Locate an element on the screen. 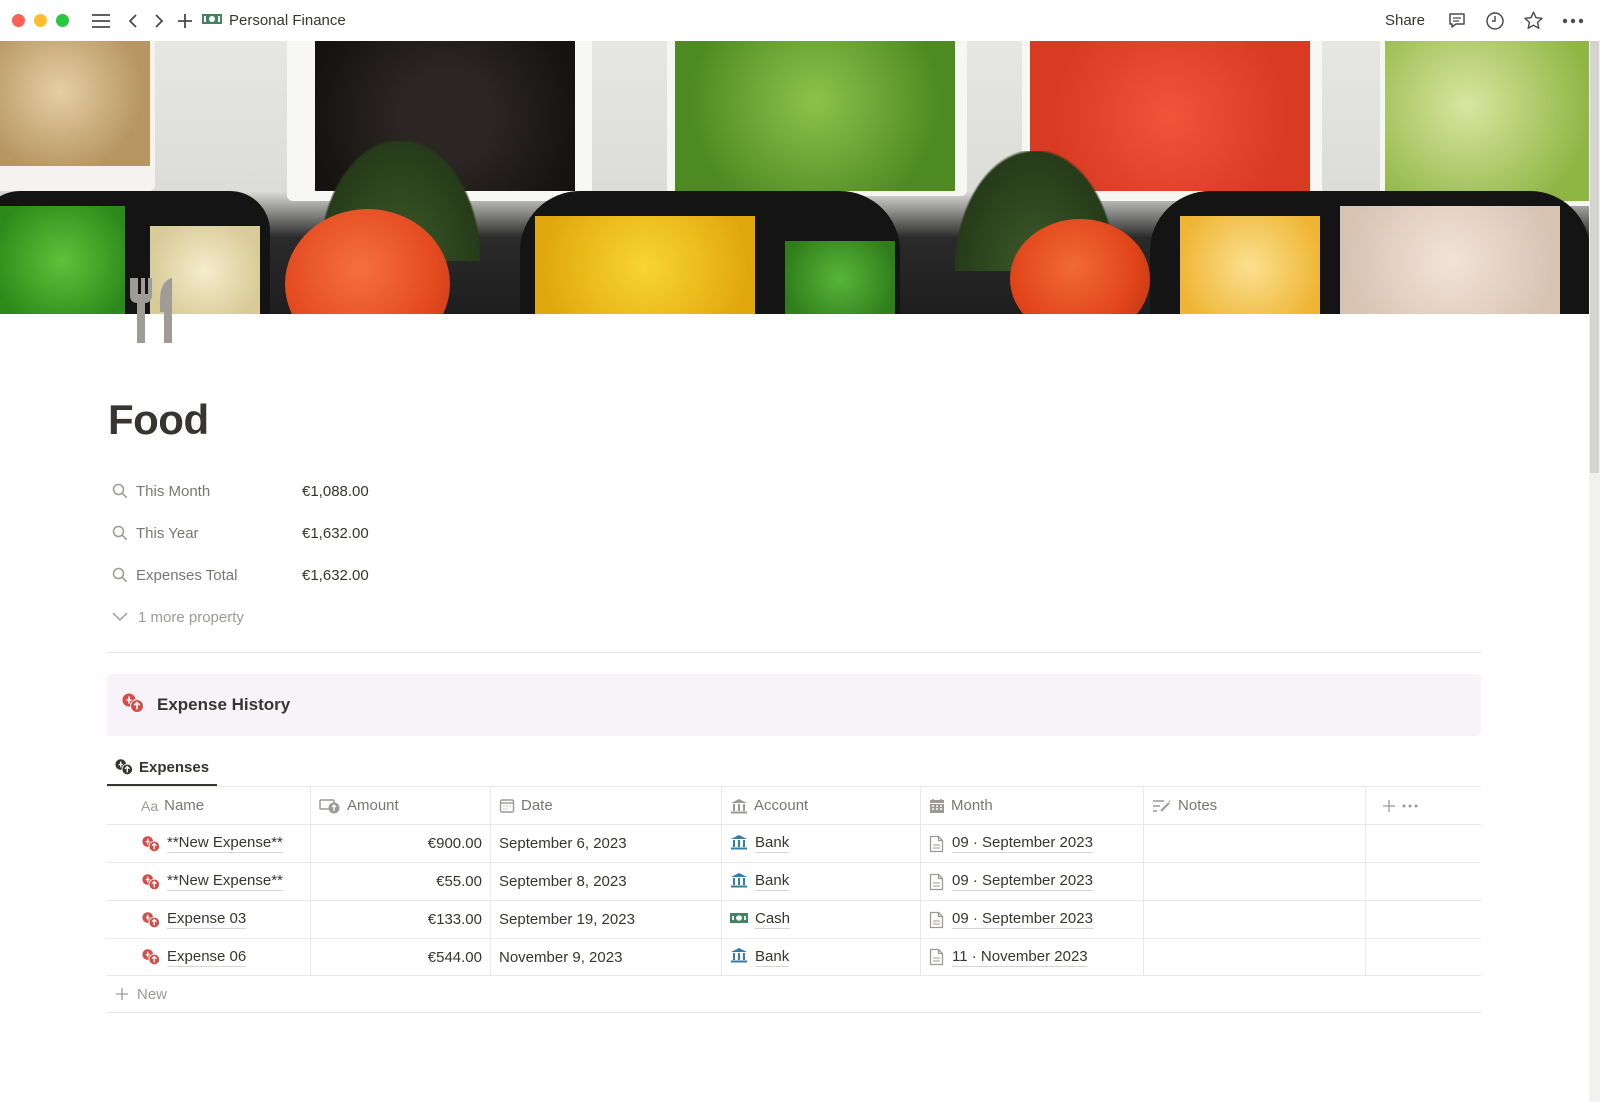 This screenshot has height=1102, width=1600. name-cell: Expense 06 is located at coordinates (209, 957).